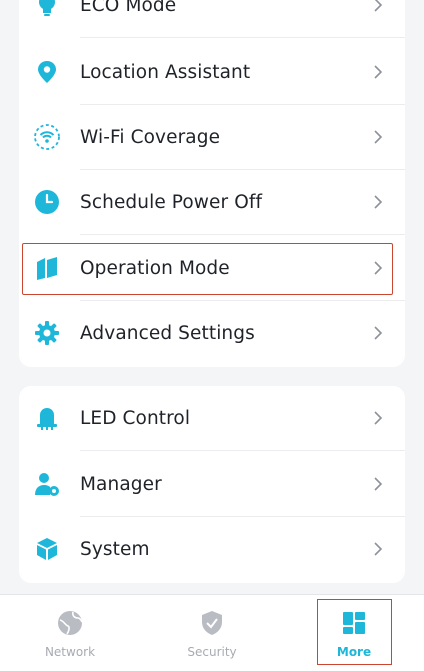  What do you see at coordinates (354, 652) in the screenshot?
I see `tab-label: More` at bounding box center [354, 652].